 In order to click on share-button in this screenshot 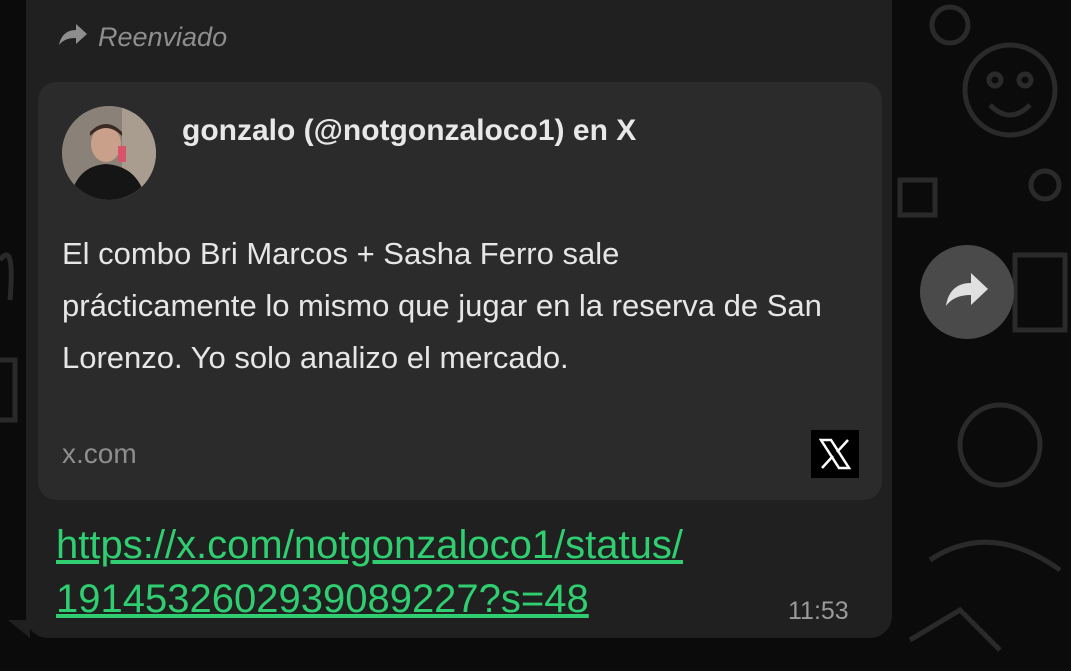, I will do `click(967, 292)`.